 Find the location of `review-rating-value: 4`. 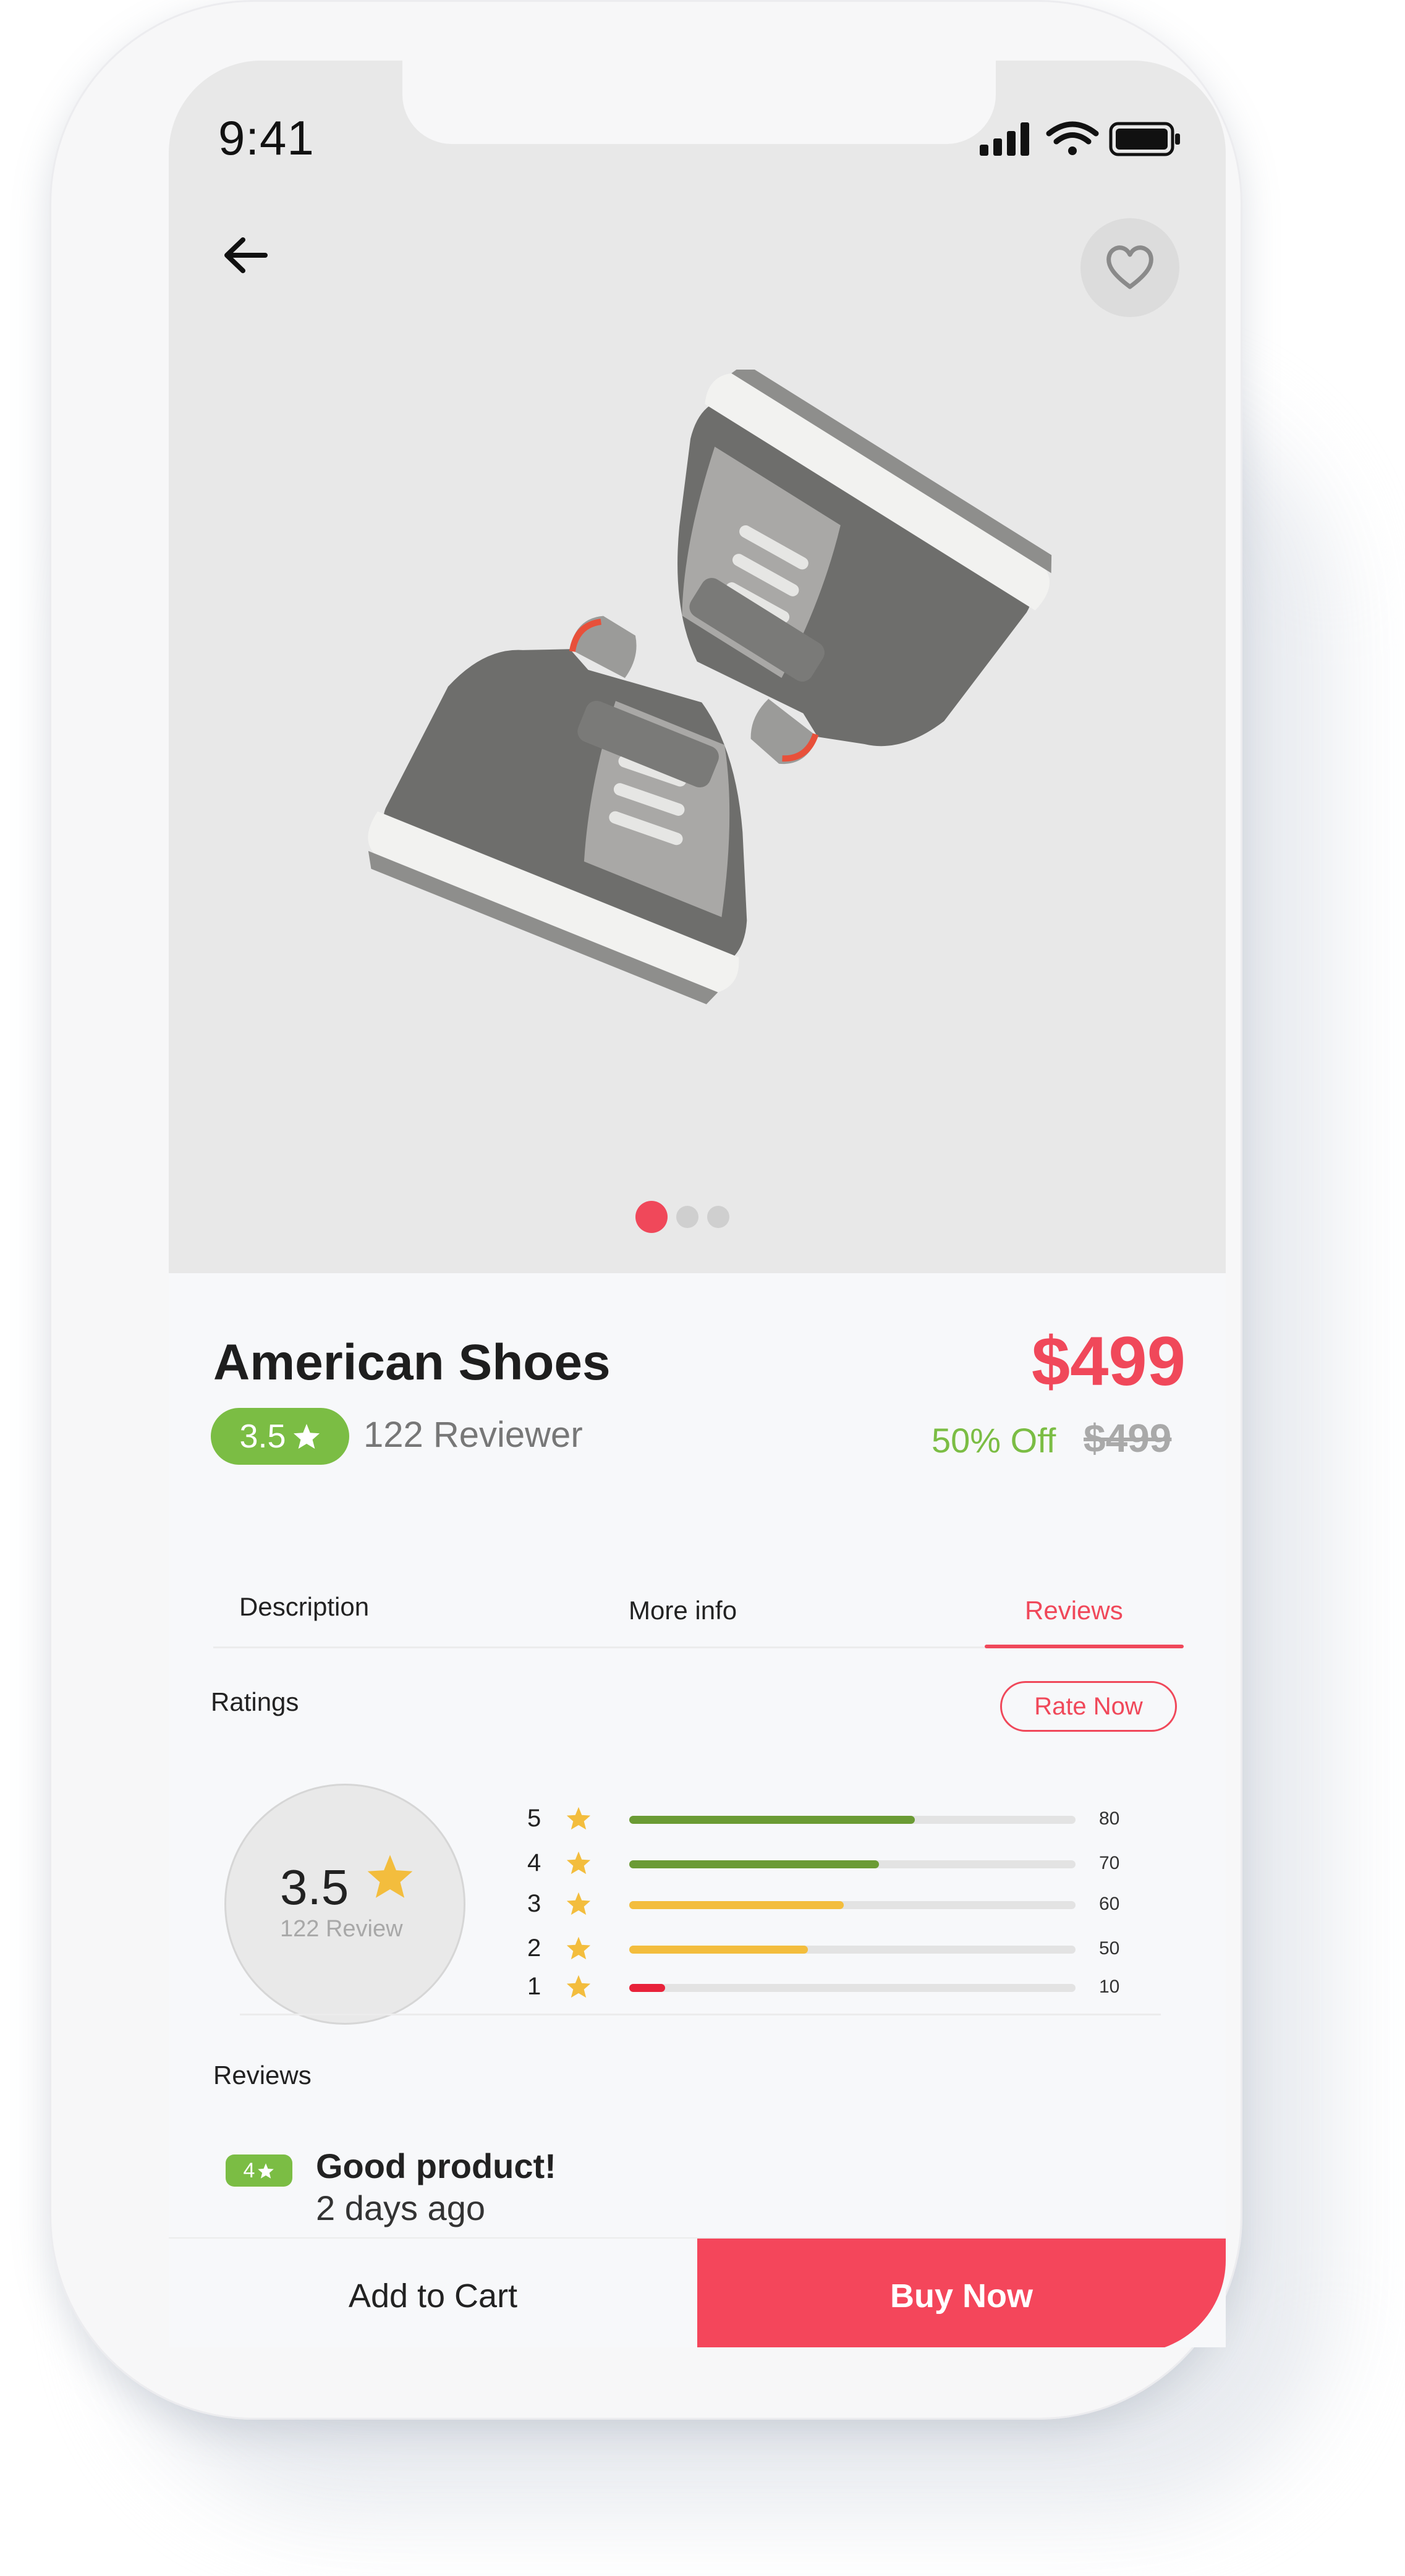

review-rating-value: 4 is located at coordinates (249, 2170).